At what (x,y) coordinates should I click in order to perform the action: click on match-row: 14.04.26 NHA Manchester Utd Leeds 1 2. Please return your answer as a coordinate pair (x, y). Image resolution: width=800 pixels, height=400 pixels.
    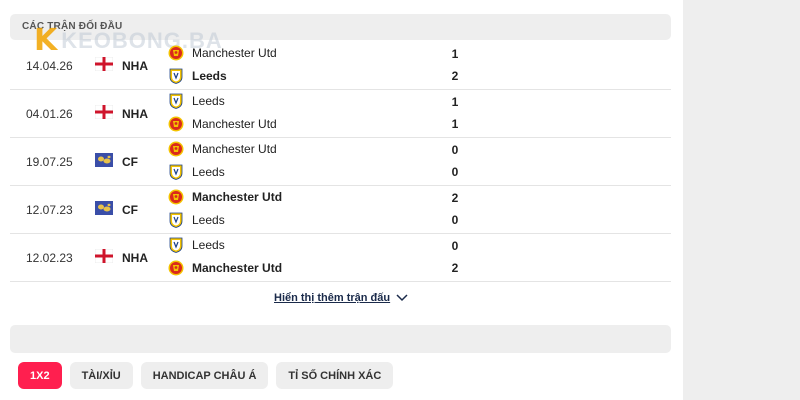
    Looking at the image, I should click on (340, 66).